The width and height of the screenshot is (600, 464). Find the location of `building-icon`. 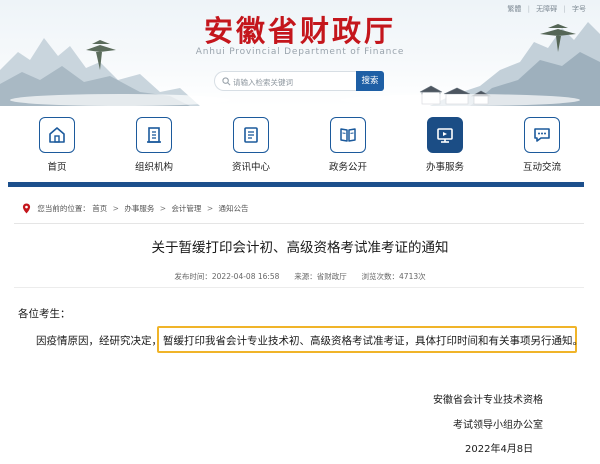

building-icon is located at coordinates (154, 135).